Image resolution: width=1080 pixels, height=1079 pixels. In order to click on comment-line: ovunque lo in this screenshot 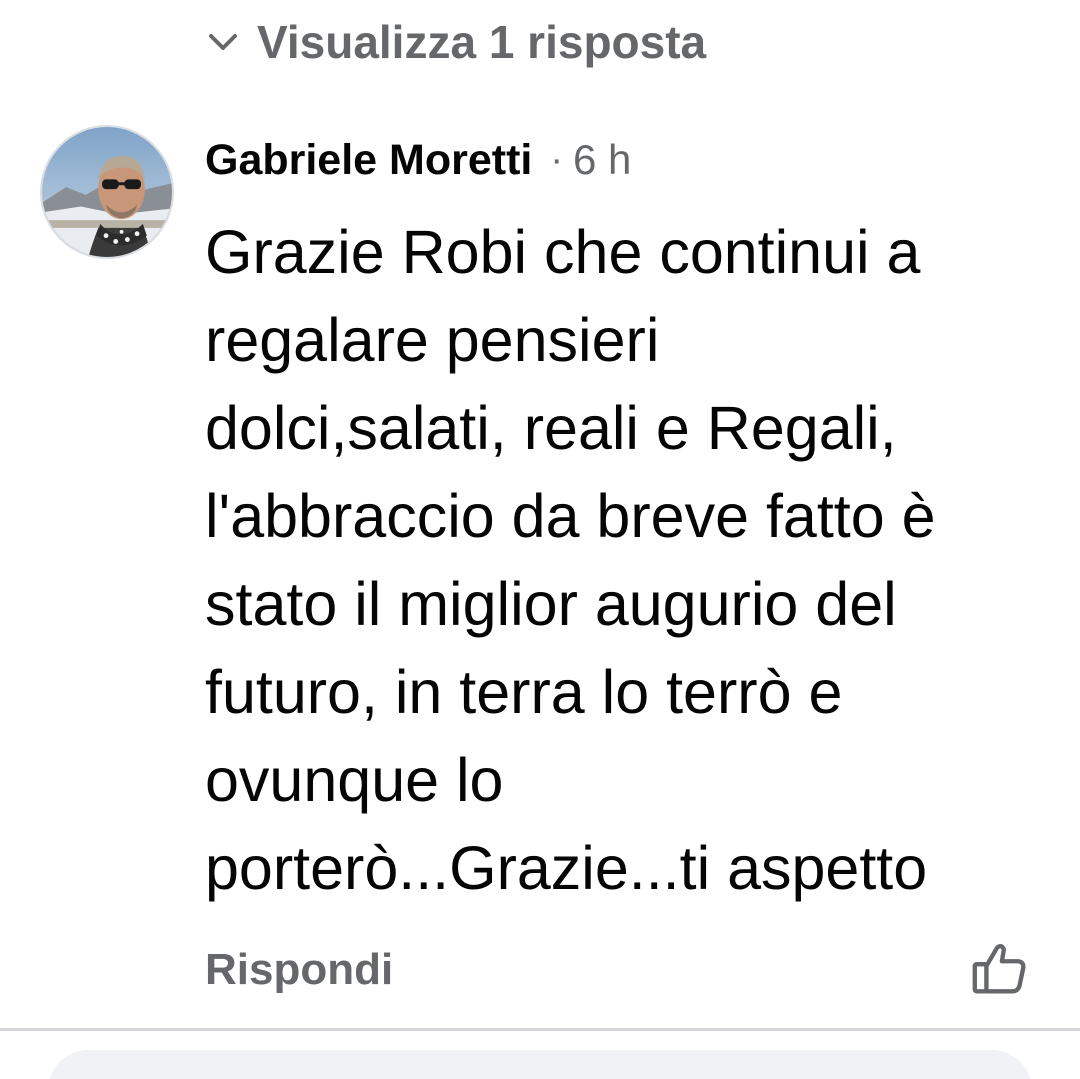, I will do `click(354, 780)`.